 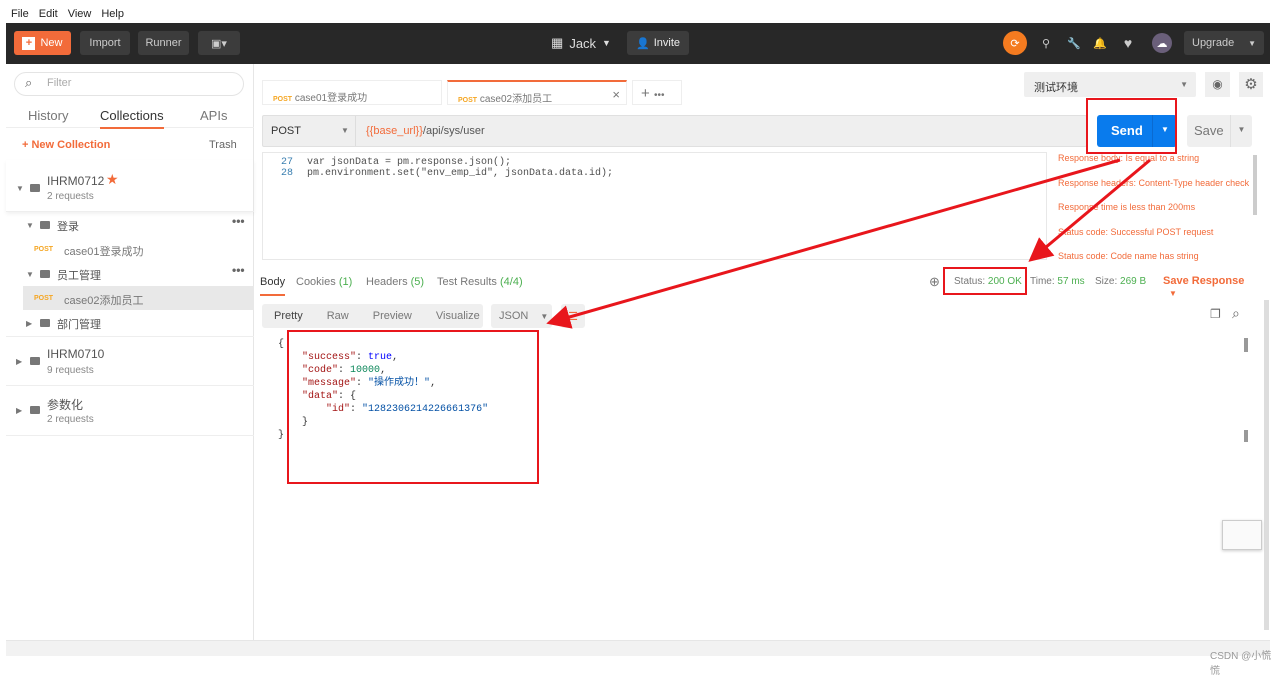 What do you see at coordinates (833, 243) in the screenshot?
I see `arrow-to-body` at bounding box center [833, 243].